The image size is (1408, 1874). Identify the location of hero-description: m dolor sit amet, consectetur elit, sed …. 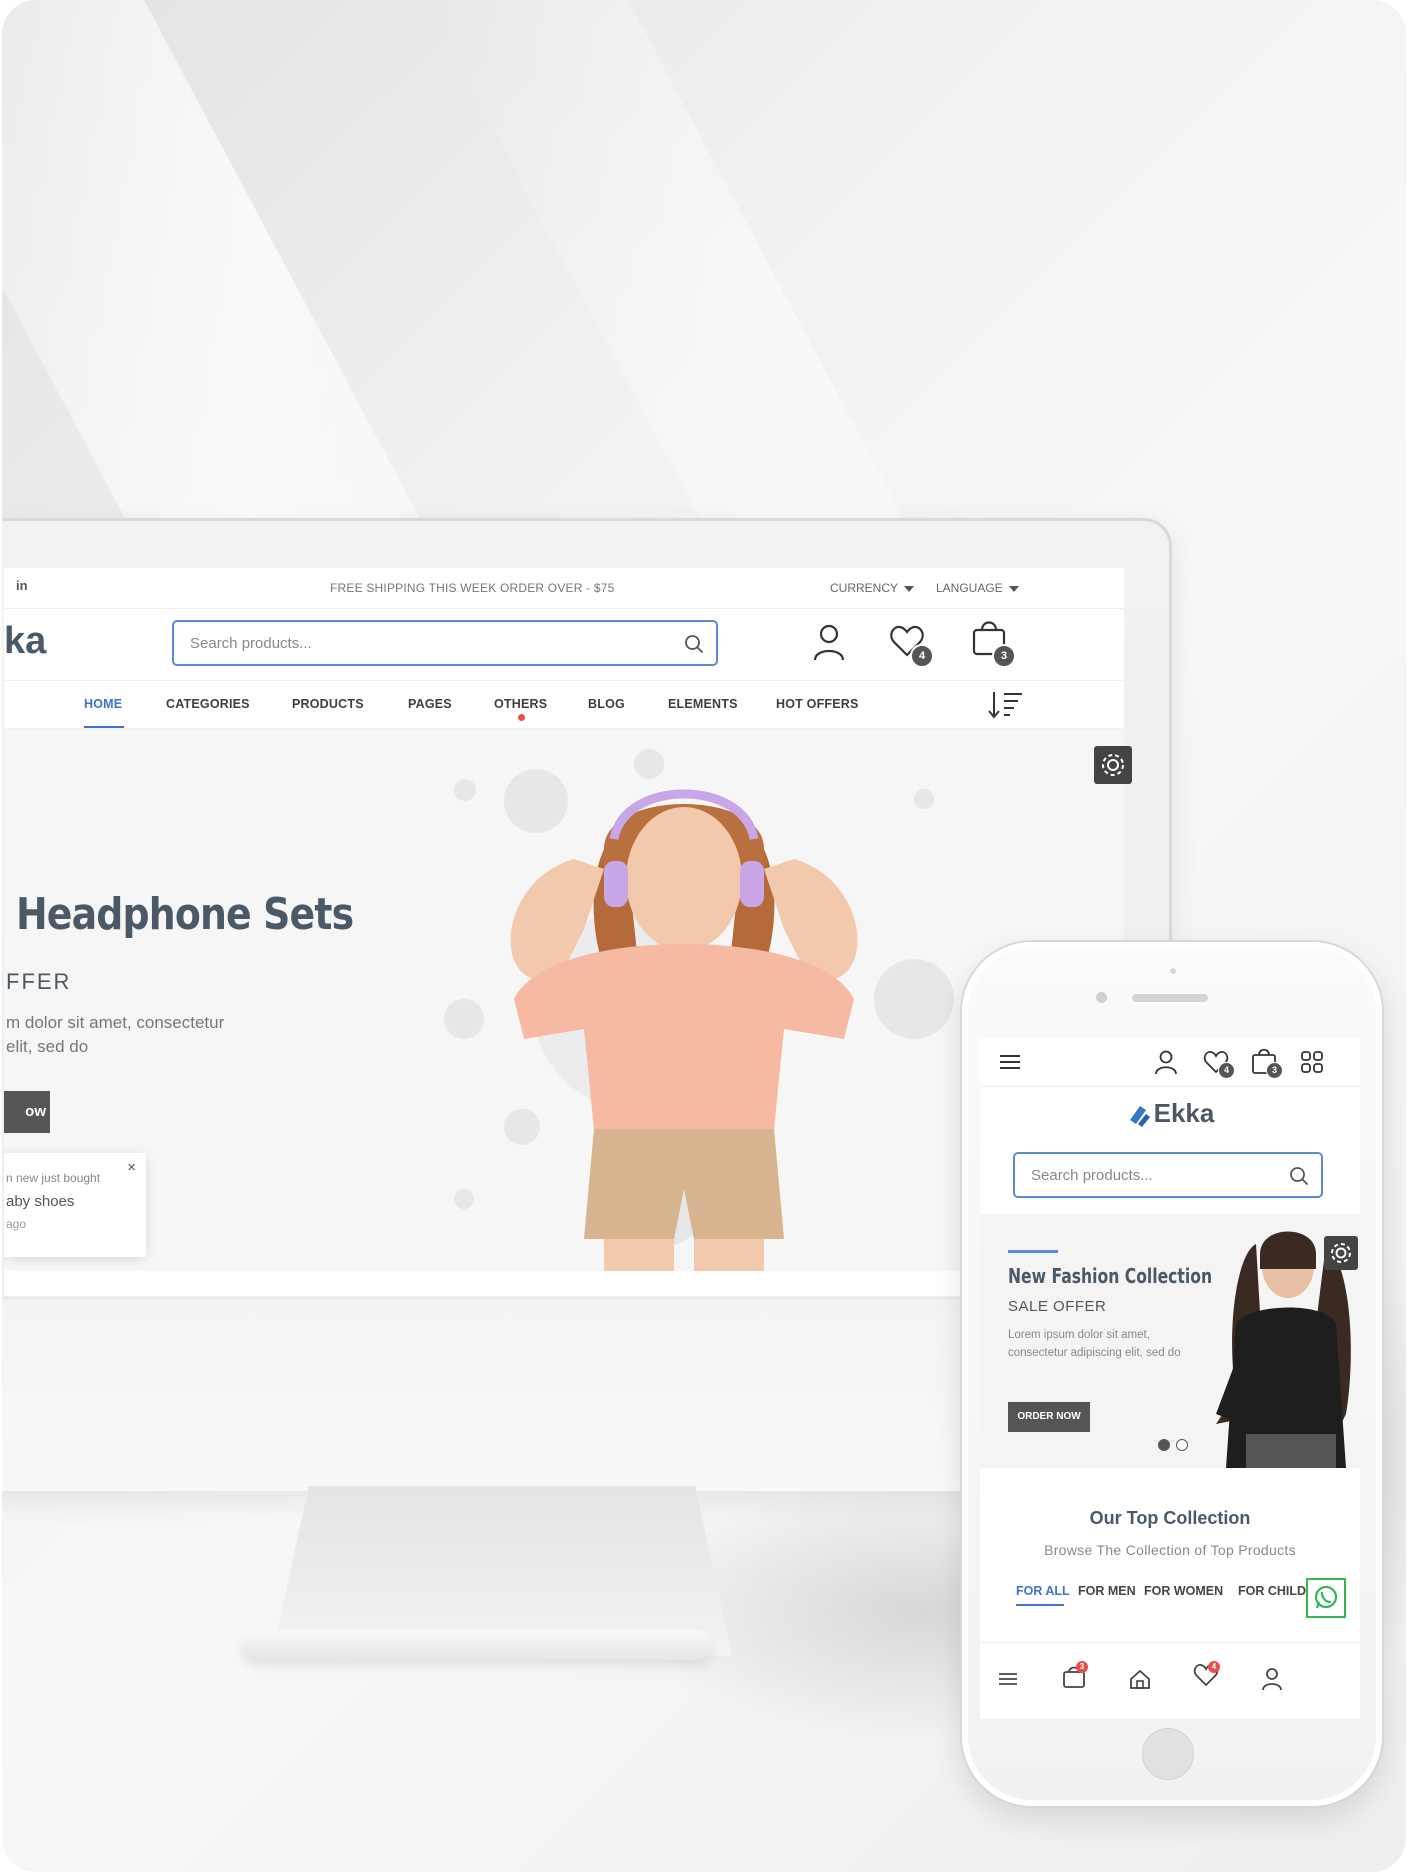
(136, 1035).